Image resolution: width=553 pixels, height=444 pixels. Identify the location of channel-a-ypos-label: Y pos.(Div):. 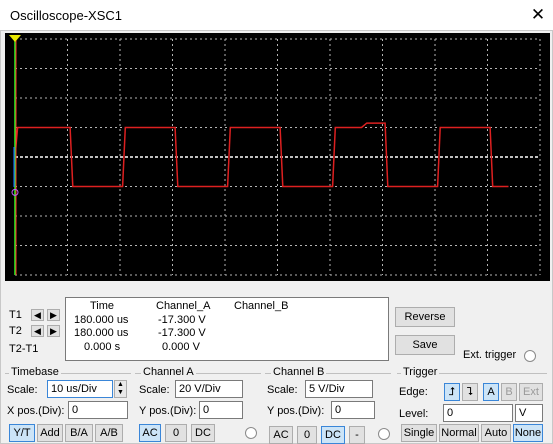
(168, 411).